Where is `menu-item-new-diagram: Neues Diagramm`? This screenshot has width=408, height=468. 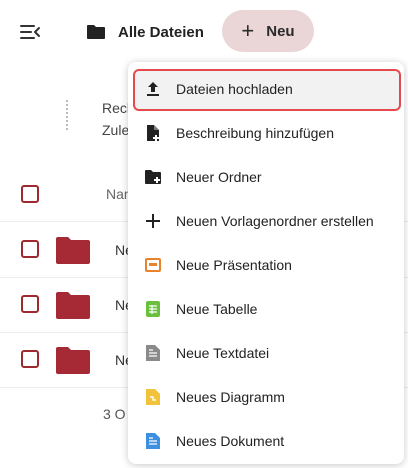 menu-item-new-diagram: Neues Diagramm is located at coordinates (266, 397).